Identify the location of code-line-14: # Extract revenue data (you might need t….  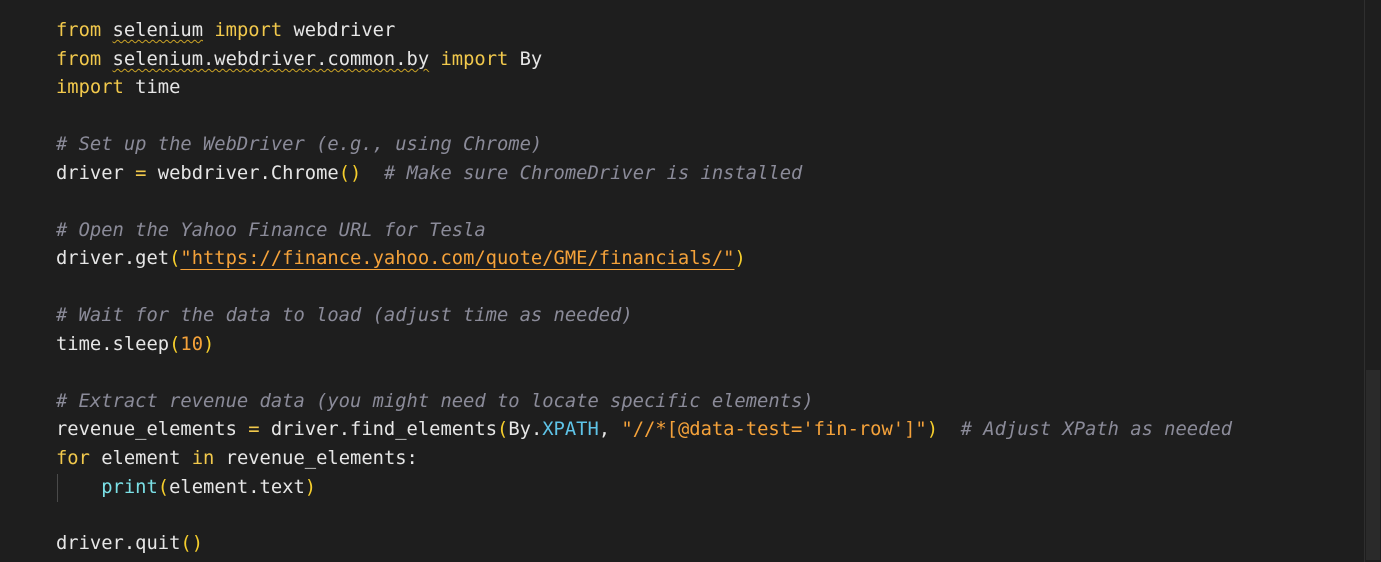
(435, 402).